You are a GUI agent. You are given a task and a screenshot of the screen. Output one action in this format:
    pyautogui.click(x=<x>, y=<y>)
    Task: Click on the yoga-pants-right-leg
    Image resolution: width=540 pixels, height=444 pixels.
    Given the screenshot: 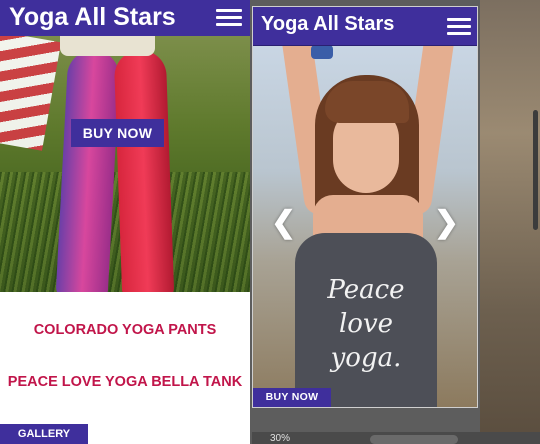 What is the action you would take?
    pyautogui.click(x=144, y=170)
    